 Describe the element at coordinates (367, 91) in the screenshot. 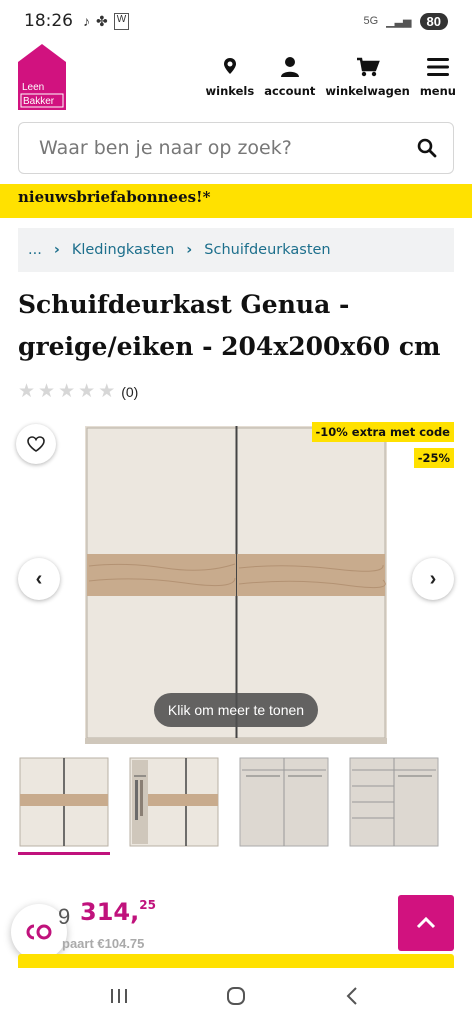

I see `nav-winkelwagen-label: winkelwagen` at that location.